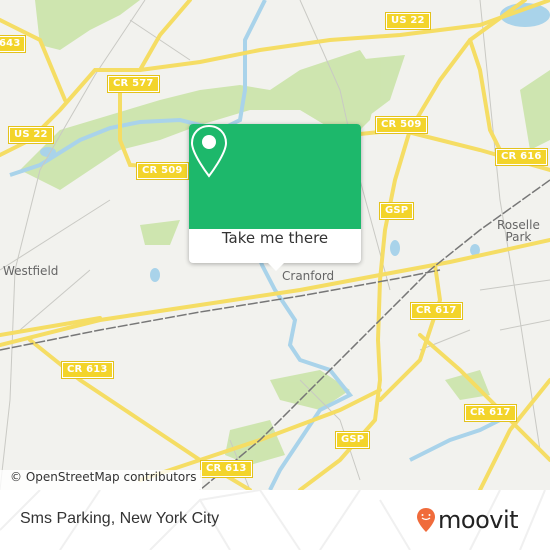  I want to click on moovit-pin-icon, so click(426, 520).